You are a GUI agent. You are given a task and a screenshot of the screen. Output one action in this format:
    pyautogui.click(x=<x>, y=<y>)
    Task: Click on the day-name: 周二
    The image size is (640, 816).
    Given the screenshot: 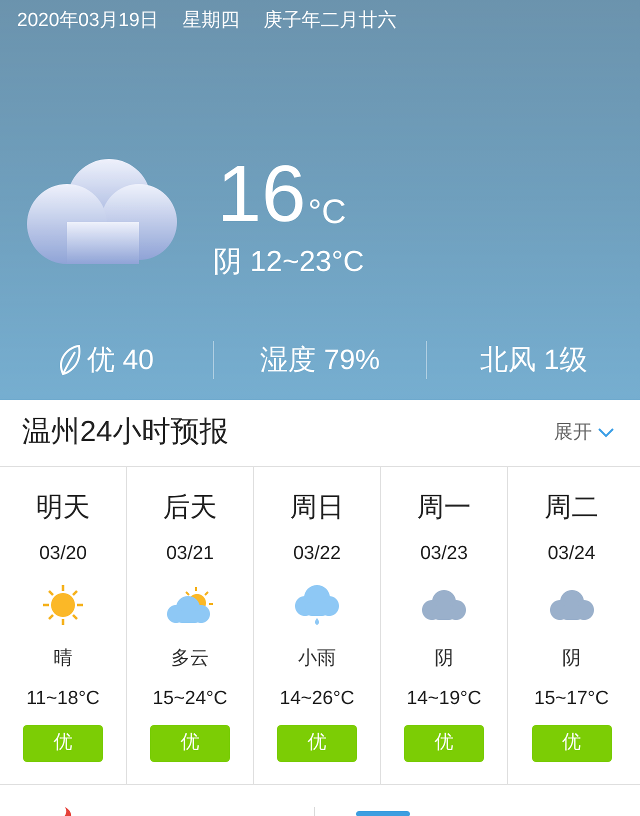 What is the action you would take?
    pyautogui.click(x=571, y=507)
    